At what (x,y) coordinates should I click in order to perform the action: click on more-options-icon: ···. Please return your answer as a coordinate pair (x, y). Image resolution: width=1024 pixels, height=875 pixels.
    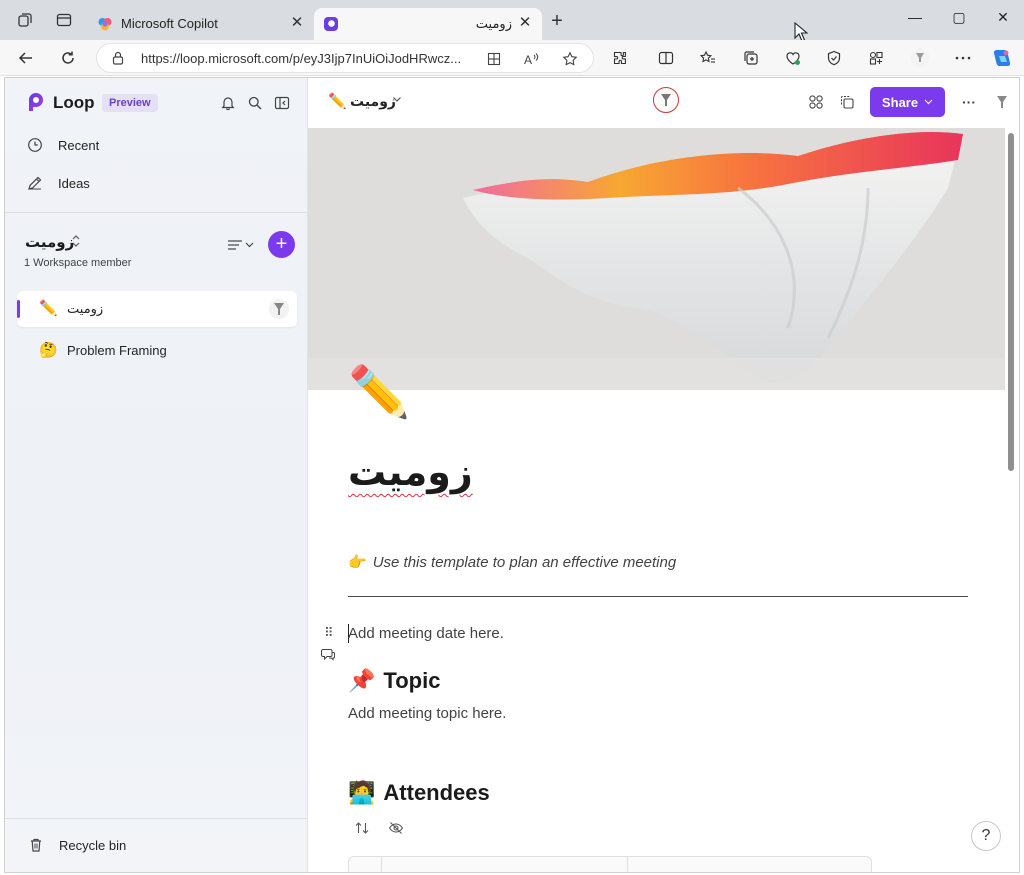
    Looking at the image, I should click on (969, 102).